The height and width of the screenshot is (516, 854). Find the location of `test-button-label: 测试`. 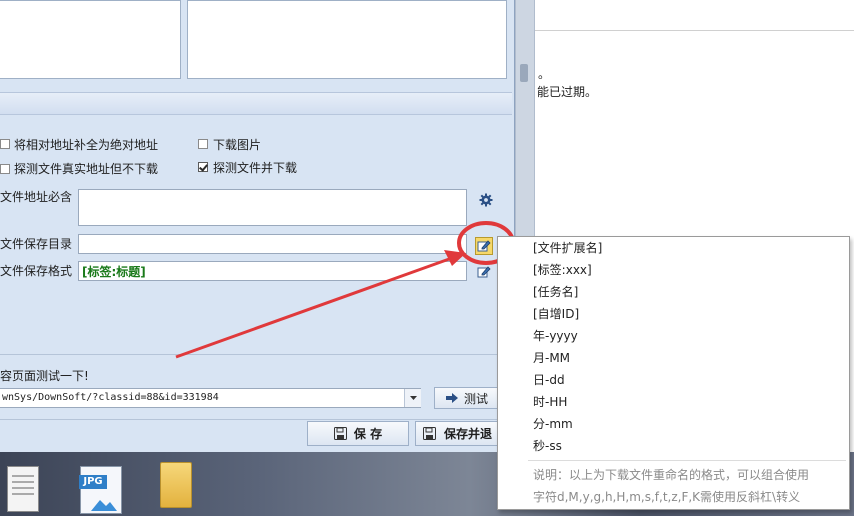

test-button-label: 测试 is located at coordinates (475, 398).